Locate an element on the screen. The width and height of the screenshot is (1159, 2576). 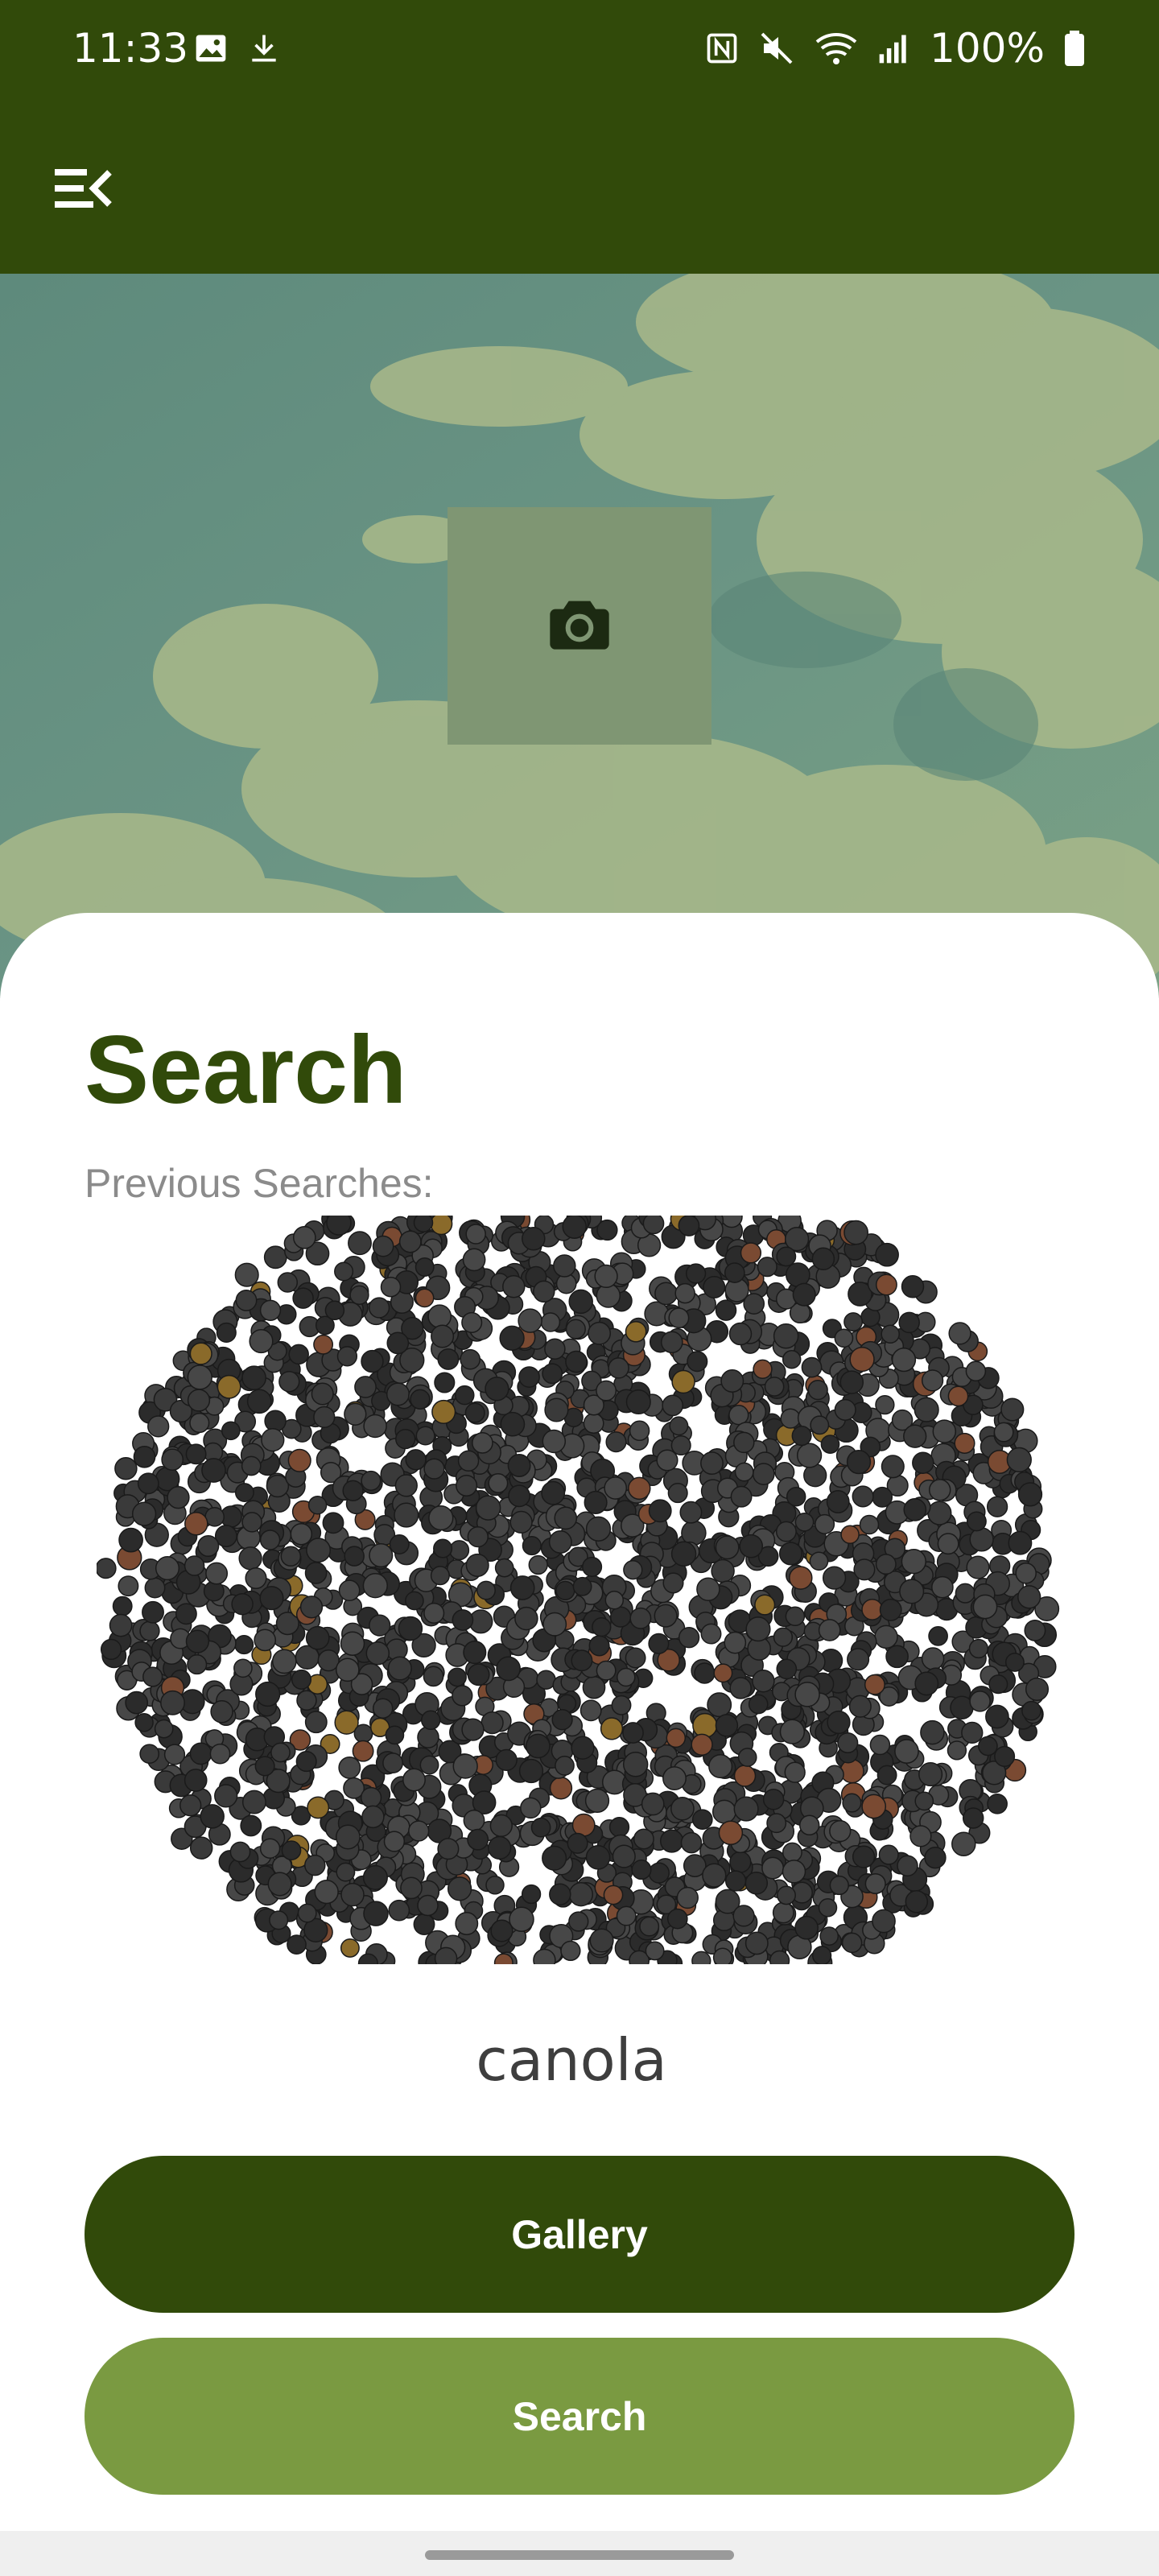
page-title: Search is located at coordinates (246, 1070).